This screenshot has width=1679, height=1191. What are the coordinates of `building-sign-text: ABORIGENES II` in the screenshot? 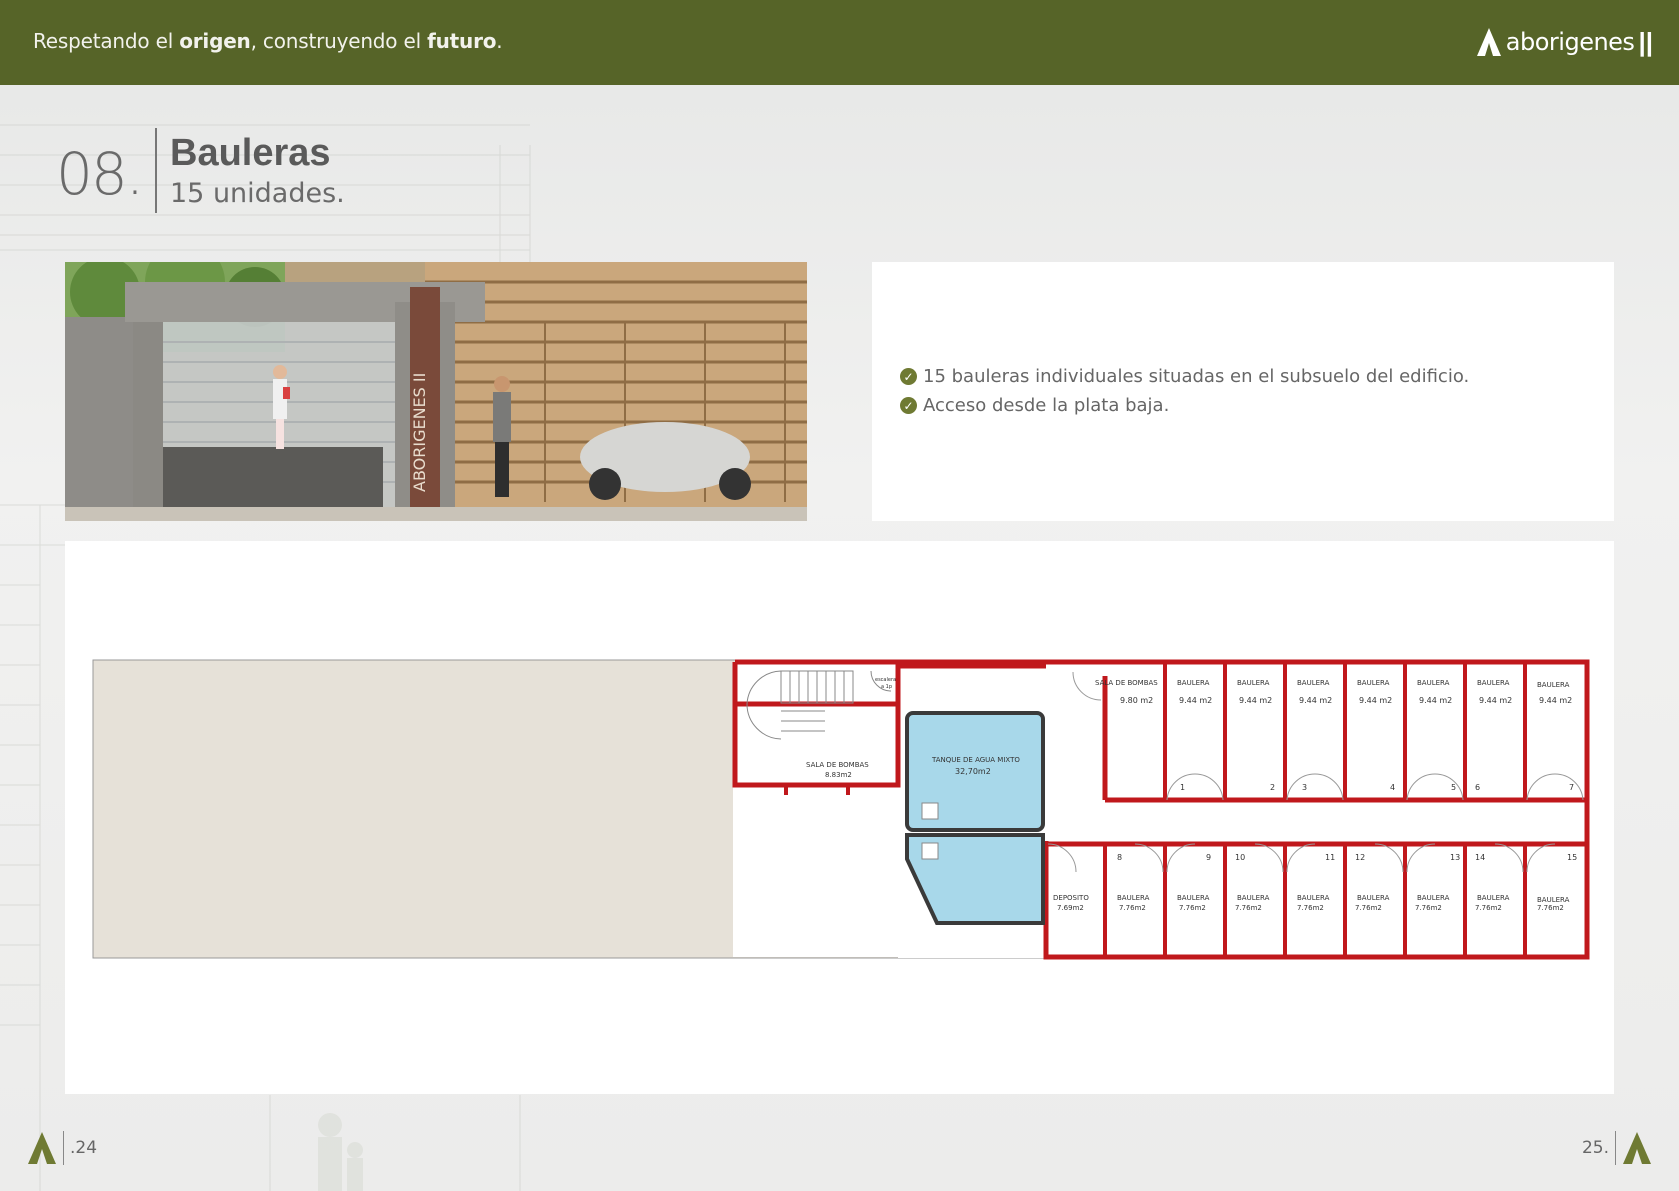 It's located at (419, 432).